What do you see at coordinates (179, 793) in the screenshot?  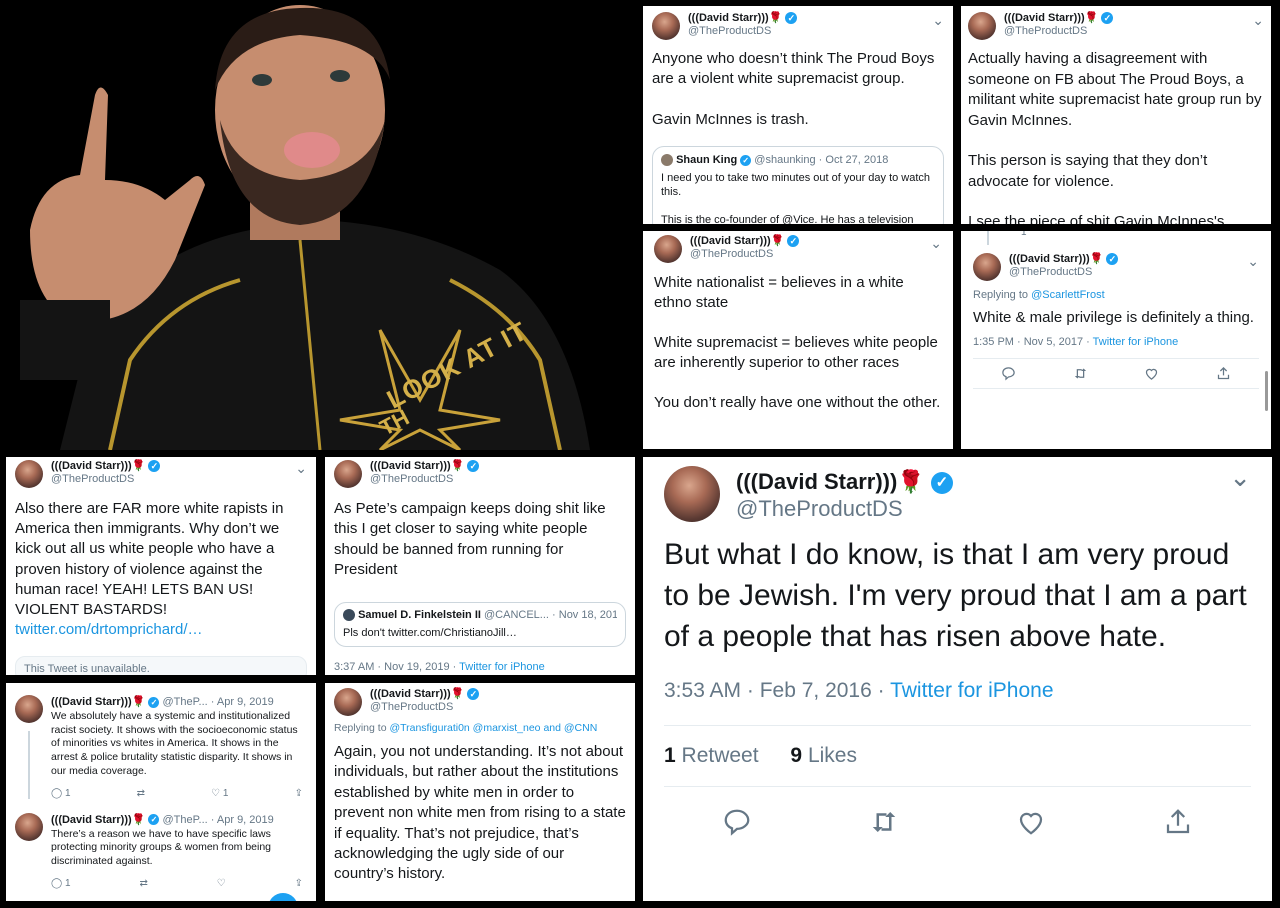 I see `tweet-actions: ◯ 1 ⇄ ♡ 1 ⇪` at bounding box center [179, 793].